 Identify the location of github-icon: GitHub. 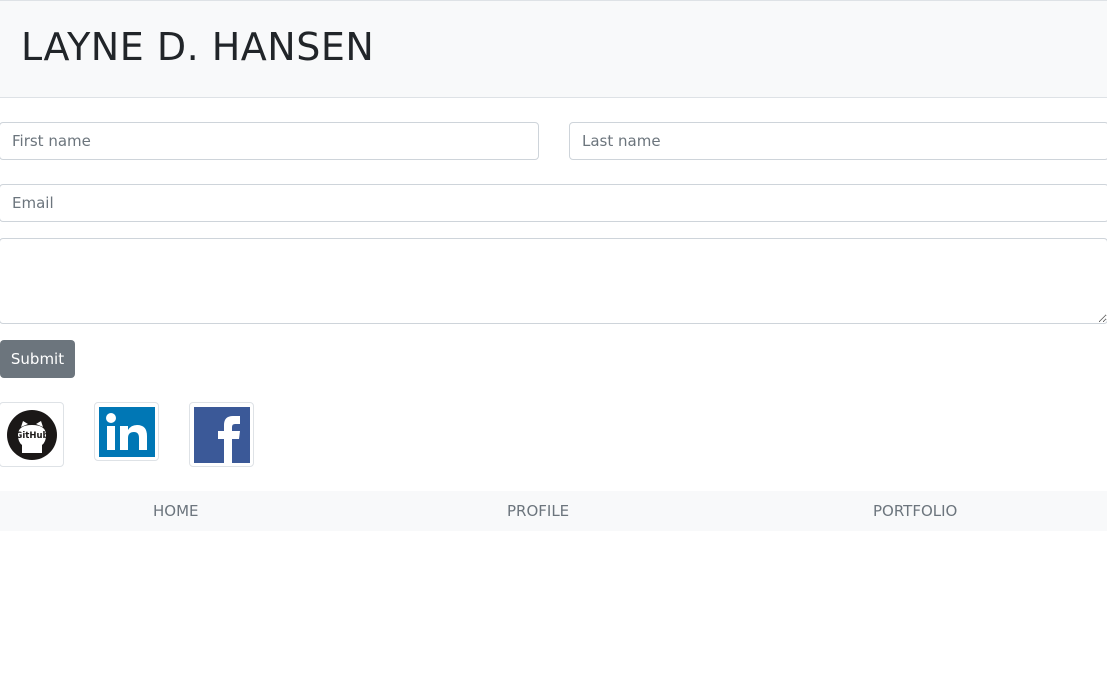
(31, 434).